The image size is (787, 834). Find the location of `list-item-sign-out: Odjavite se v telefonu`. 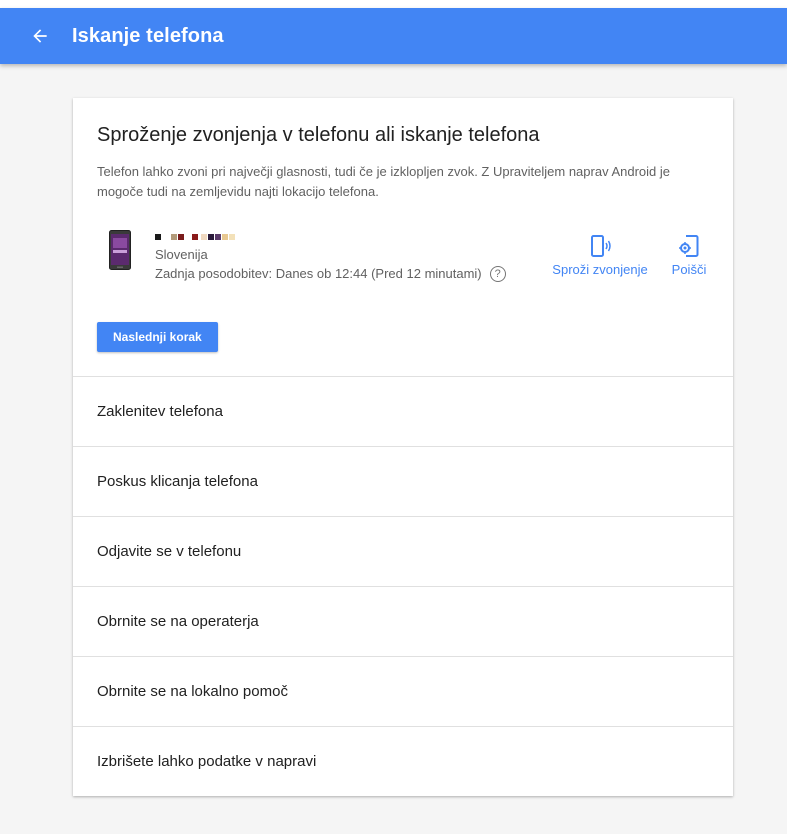

list-item-sign-out: Odjavite se v telefonu is located at coordinates (403, 551).